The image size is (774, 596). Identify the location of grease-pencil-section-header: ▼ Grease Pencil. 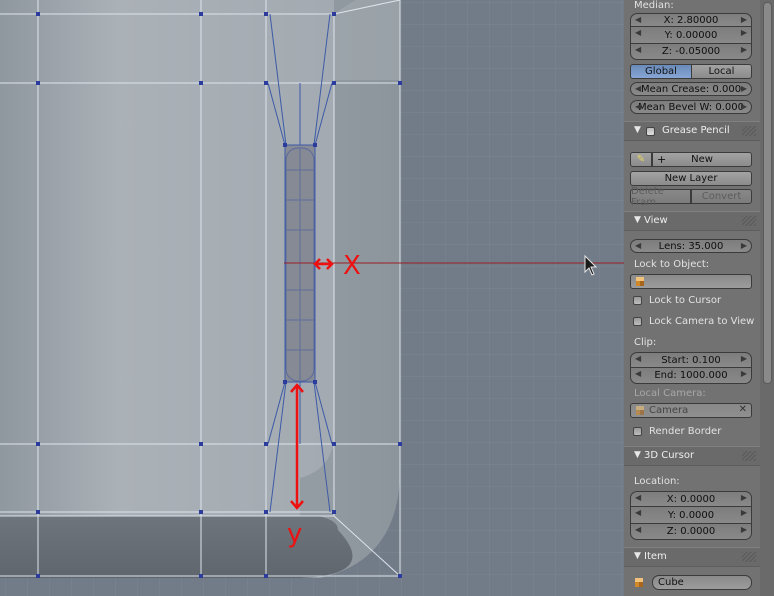
(692, 131).